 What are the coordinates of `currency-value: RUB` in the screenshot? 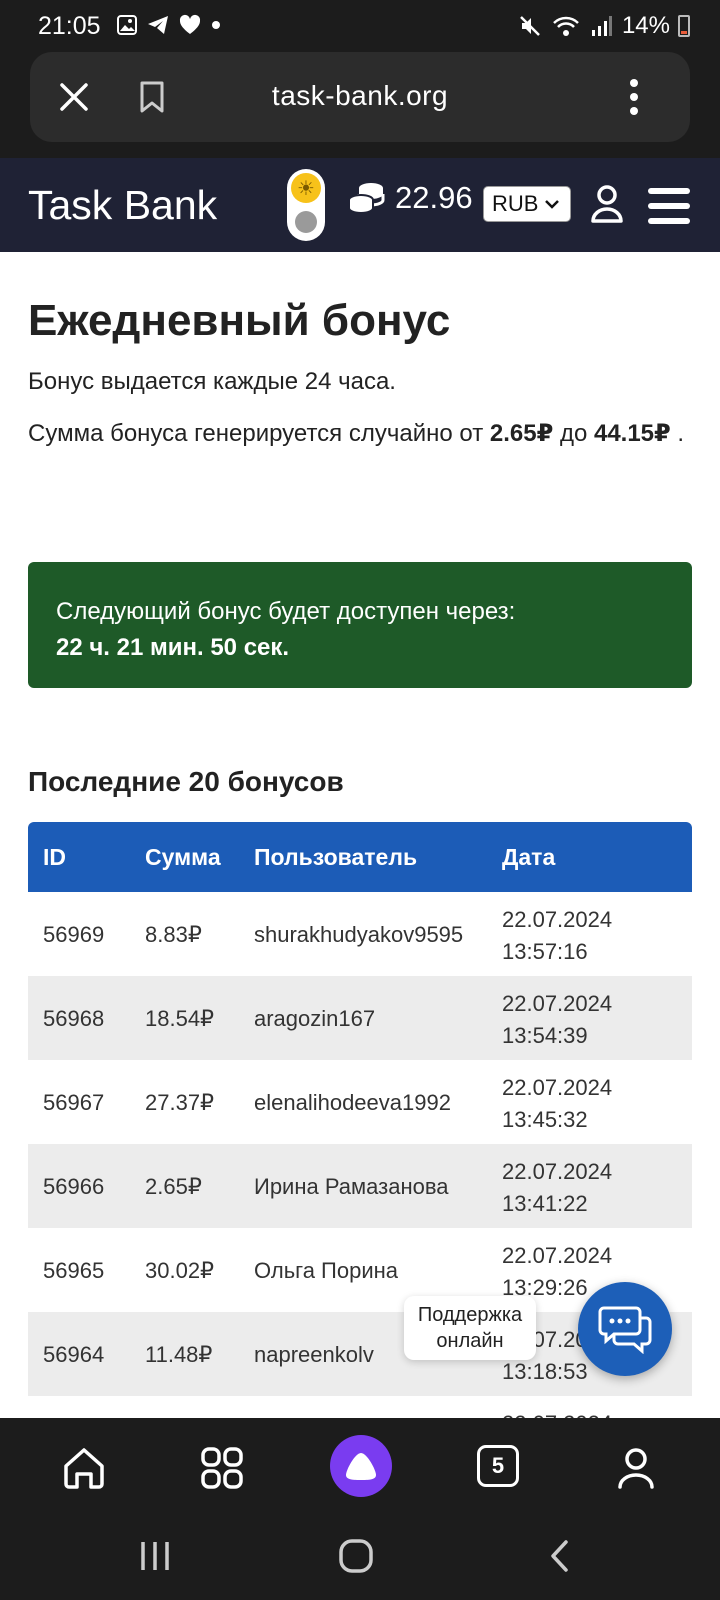 It's located at (515, 203).